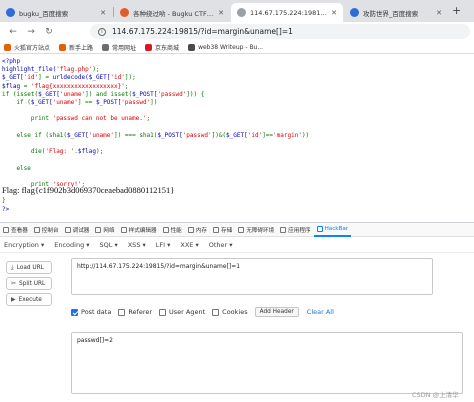 This screenshot has height=402, width=474. Describe the element at coordinates (197, 230) in the screenshot. I see `devtools-tab: 内存` at that location.